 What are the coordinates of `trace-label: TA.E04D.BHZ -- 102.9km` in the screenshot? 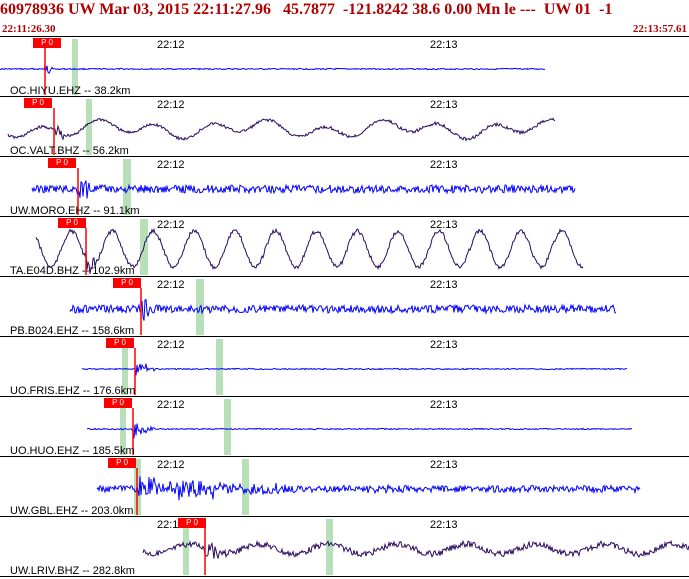 It's located at (72, 271).